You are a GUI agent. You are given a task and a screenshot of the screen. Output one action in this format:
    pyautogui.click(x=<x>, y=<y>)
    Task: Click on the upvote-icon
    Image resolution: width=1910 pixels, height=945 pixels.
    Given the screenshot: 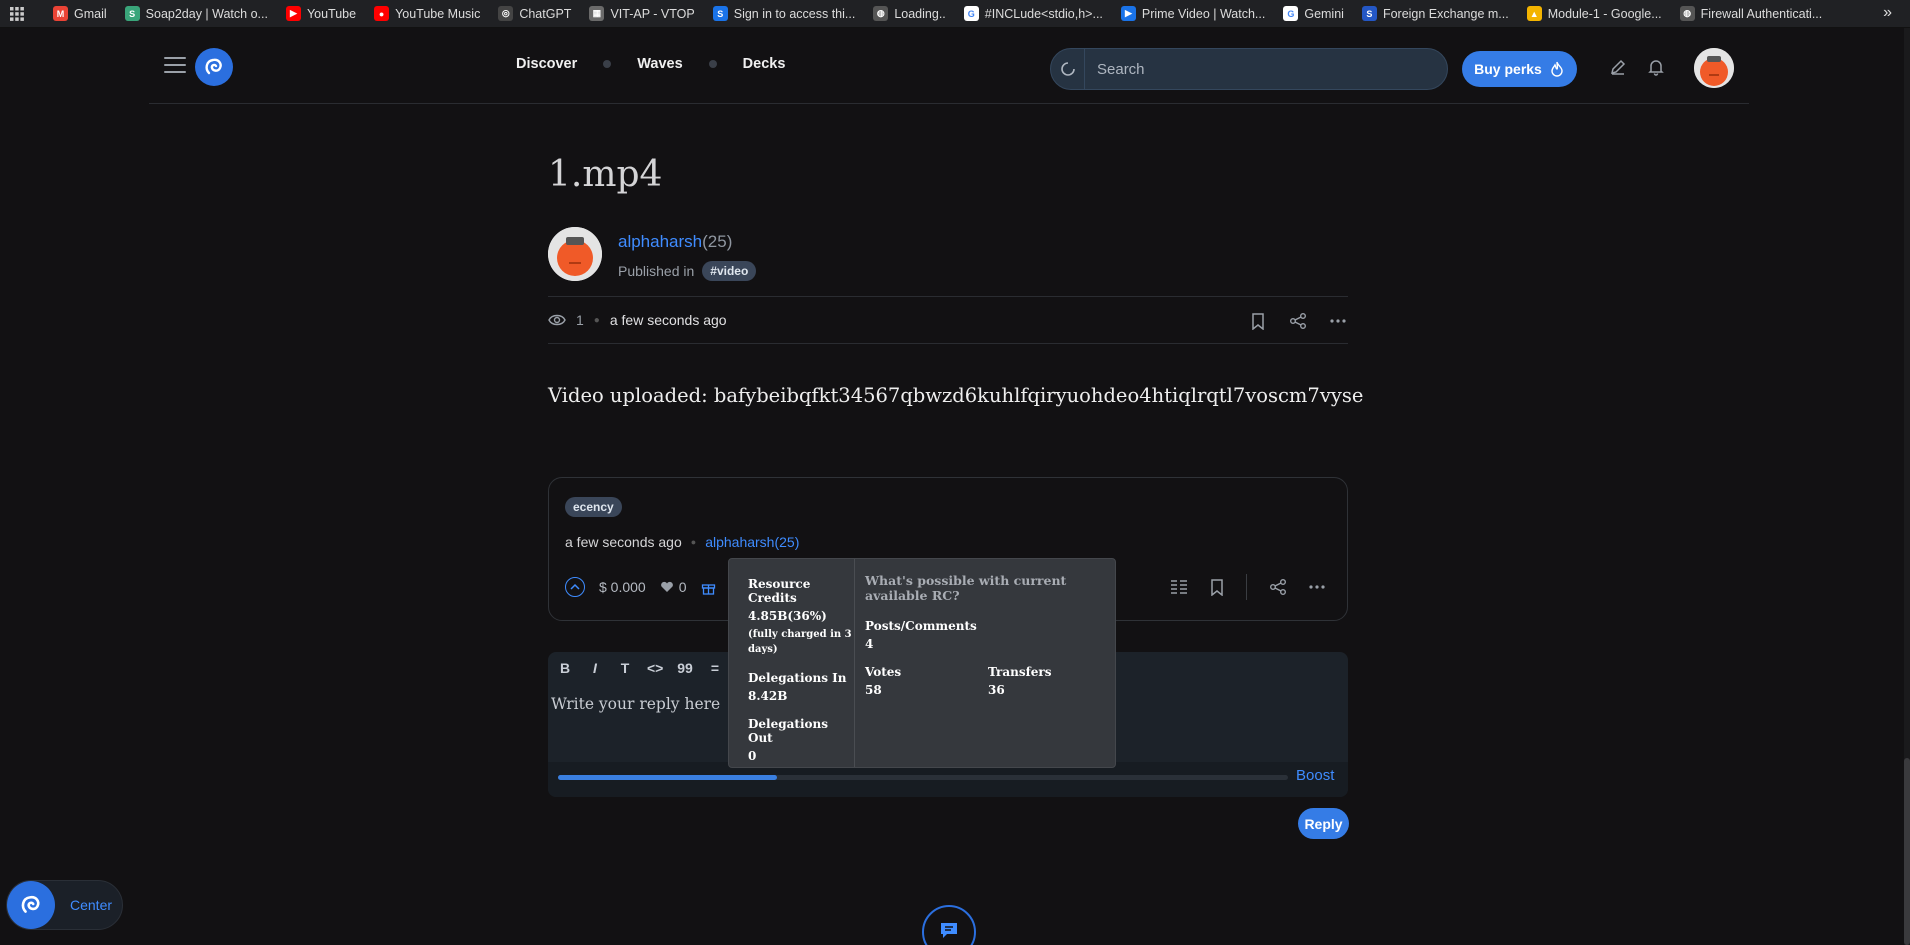 What is the action you would take?
    pyautogui.click(x=575, y=587)
    